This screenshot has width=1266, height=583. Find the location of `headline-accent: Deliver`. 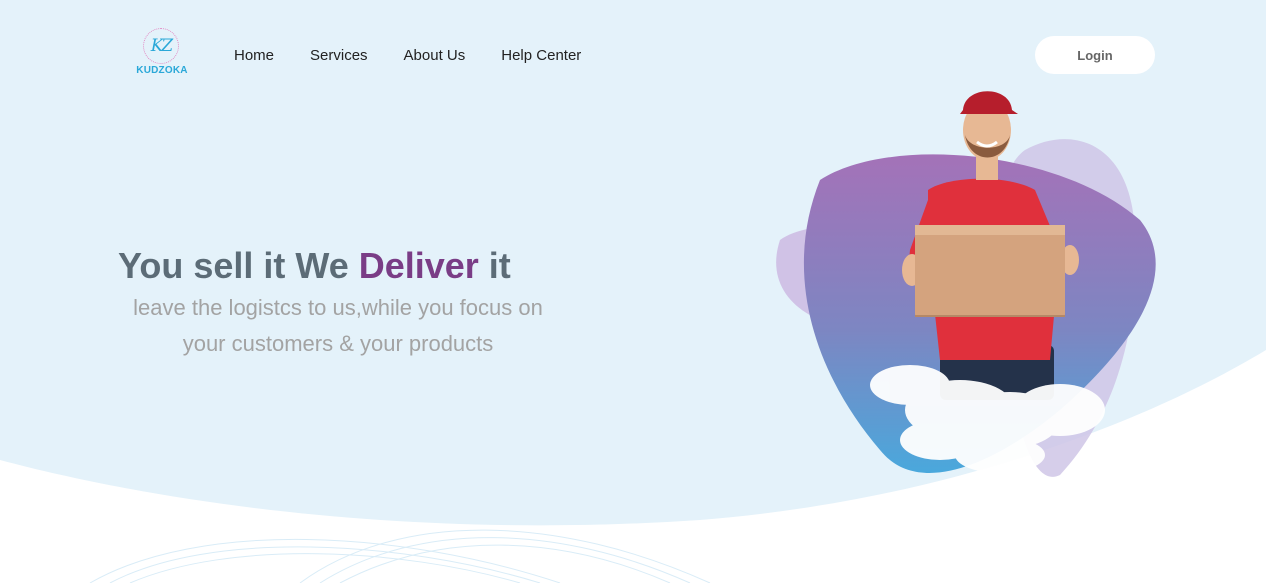

headline-accent: Deliver is located at coordinates (418, 265).